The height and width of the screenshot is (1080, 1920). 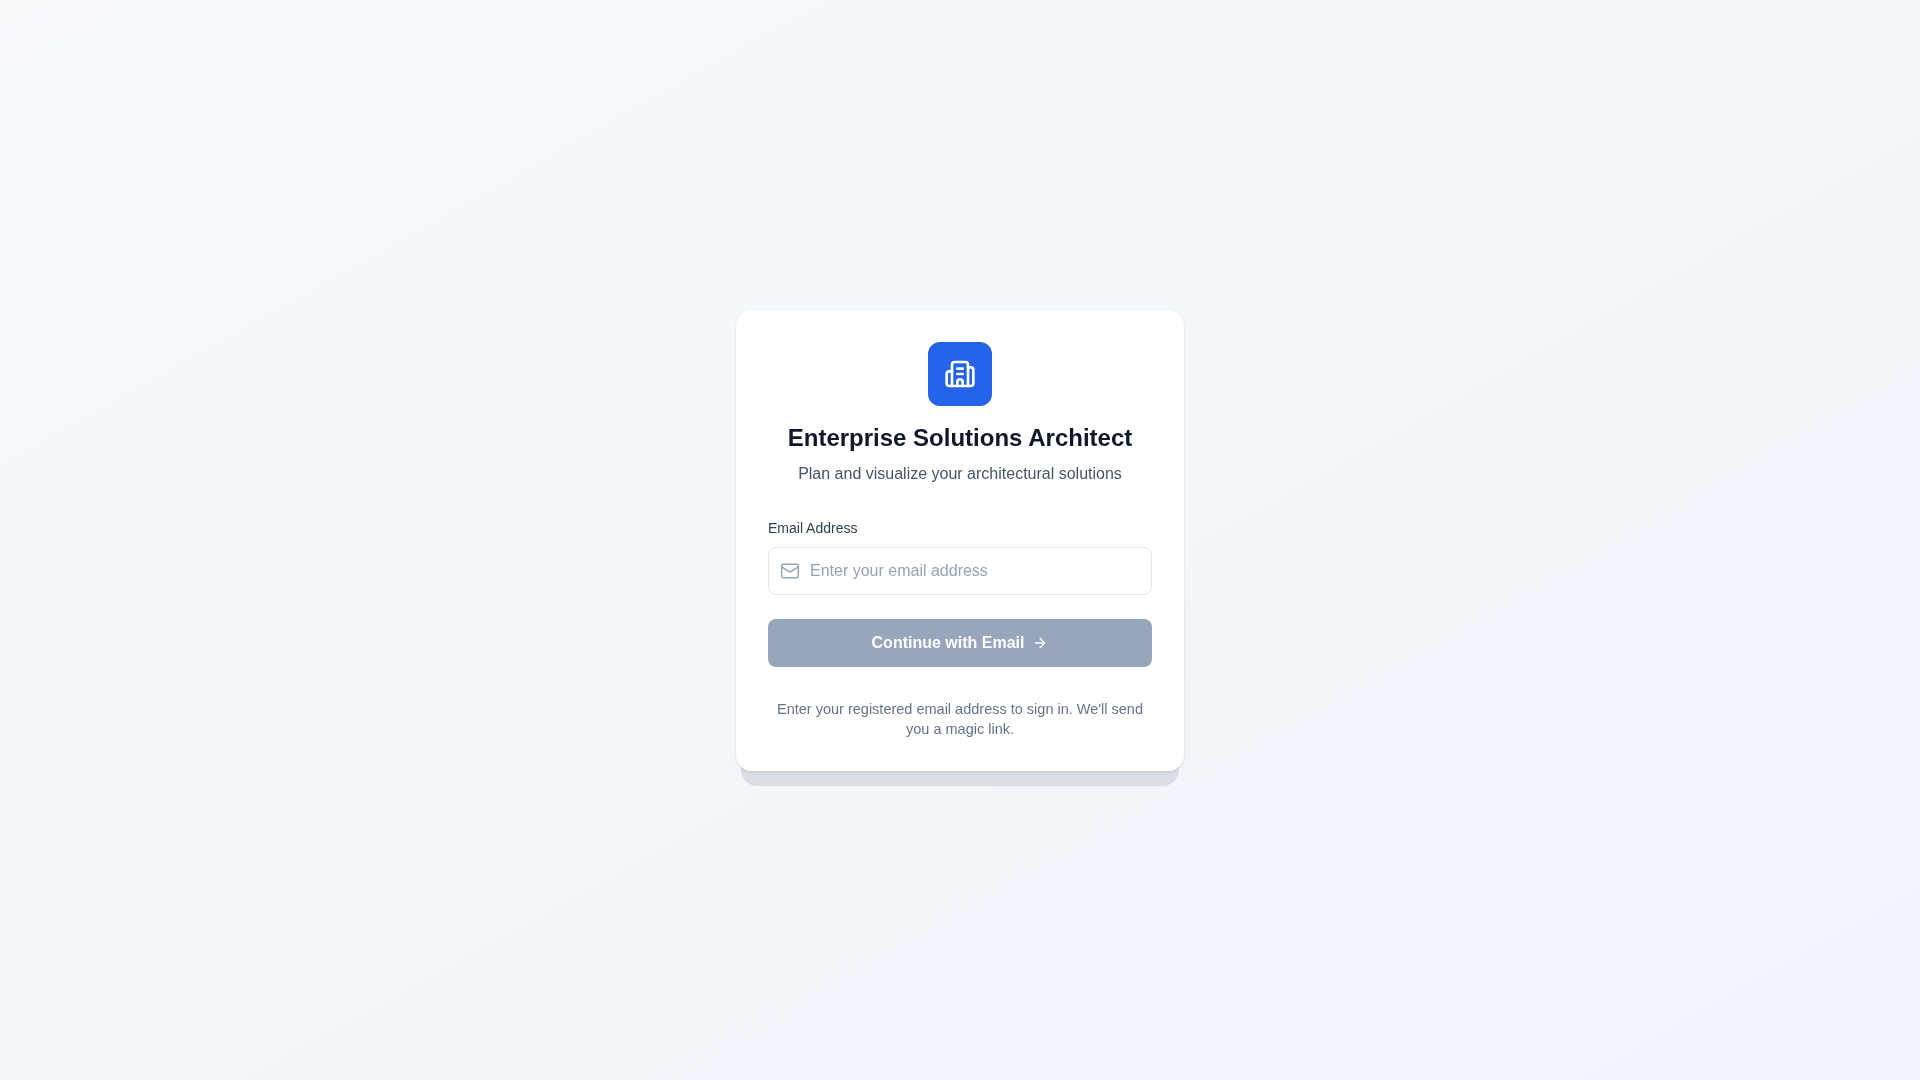 What do you see at coordinates (960, 373) in the screenshot?
I see `building-icon` at bounding box center [960, 373].